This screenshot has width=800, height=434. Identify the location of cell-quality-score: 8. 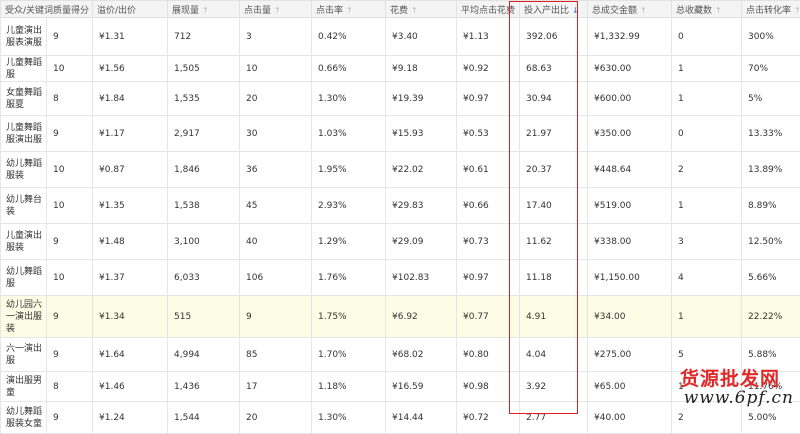
(70, 99).